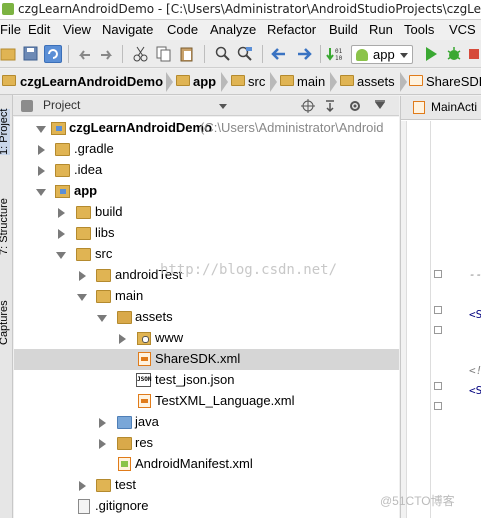 This screenshot has height=518, width=481. I want to click on sync-icon, so click(53, 54).